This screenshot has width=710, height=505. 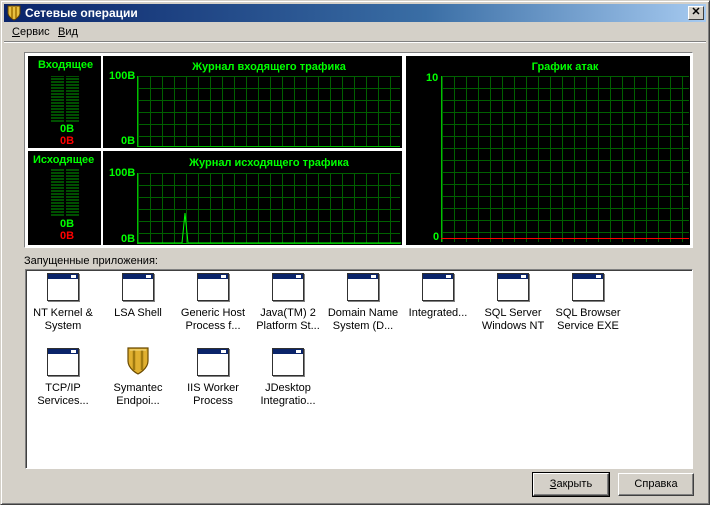 I want to click on incoming-level-meter, so click(x=65, y=99).